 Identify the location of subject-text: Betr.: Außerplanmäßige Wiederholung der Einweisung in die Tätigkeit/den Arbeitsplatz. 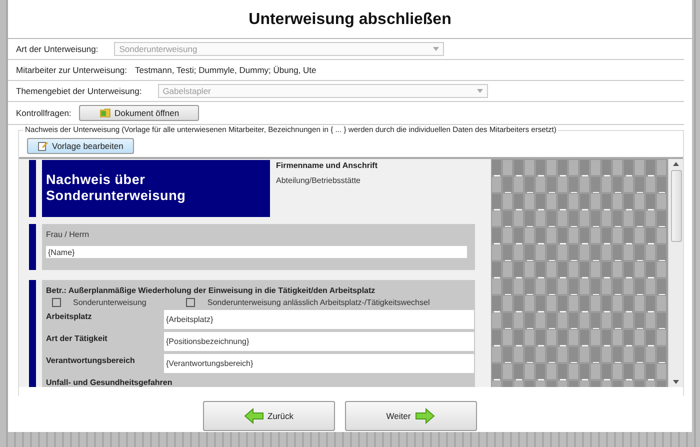
(211, 290).